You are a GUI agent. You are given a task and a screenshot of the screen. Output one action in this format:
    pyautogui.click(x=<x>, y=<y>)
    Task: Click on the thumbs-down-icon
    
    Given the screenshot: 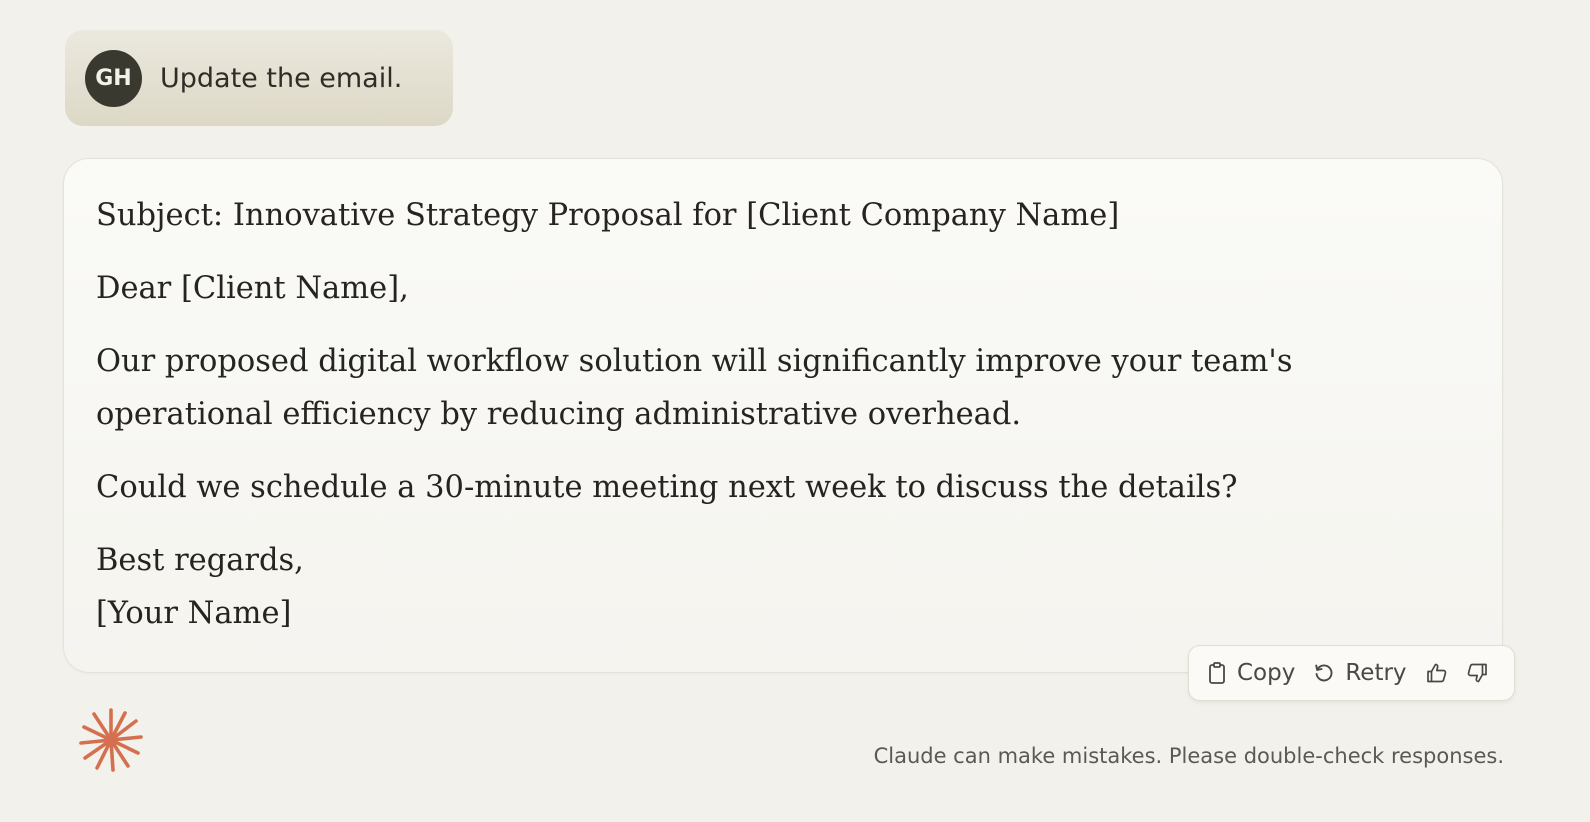 What is the action you would take?
    pyautogui.click(x=1477, y=673)
    